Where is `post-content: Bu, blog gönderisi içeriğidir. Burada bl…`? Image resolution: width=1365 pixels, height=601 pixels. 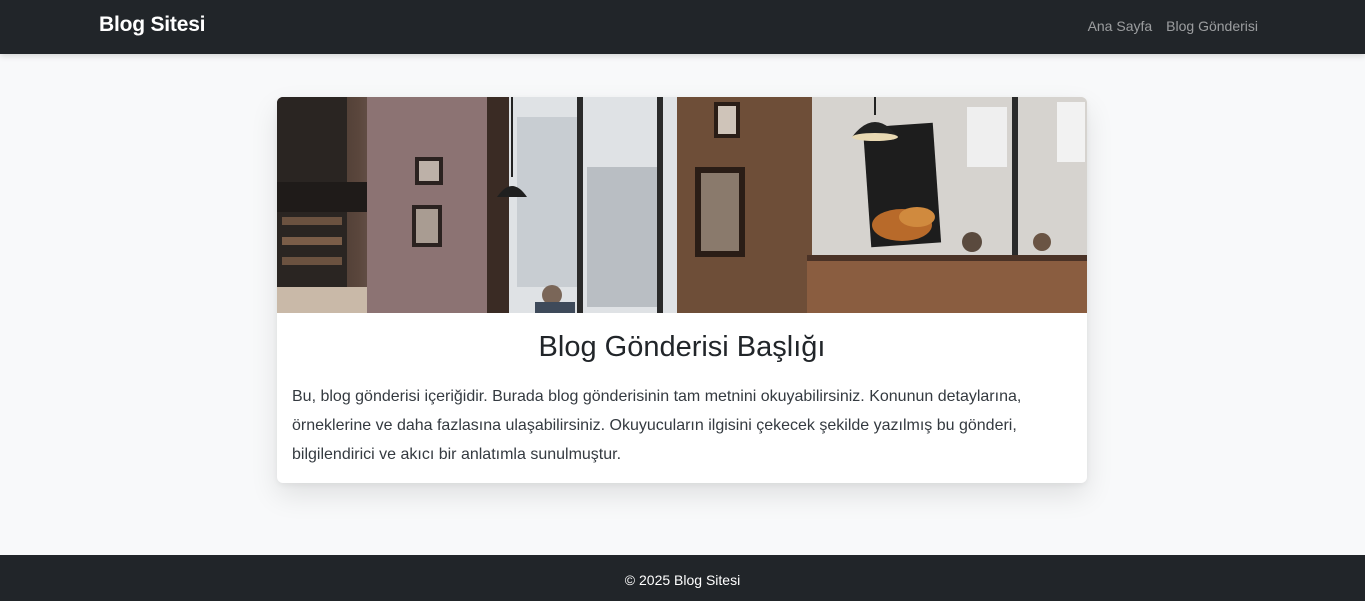 post-content: Bu, blog gönderisi içeriğidir. Burada bl… is located at coordinates (657, 425).